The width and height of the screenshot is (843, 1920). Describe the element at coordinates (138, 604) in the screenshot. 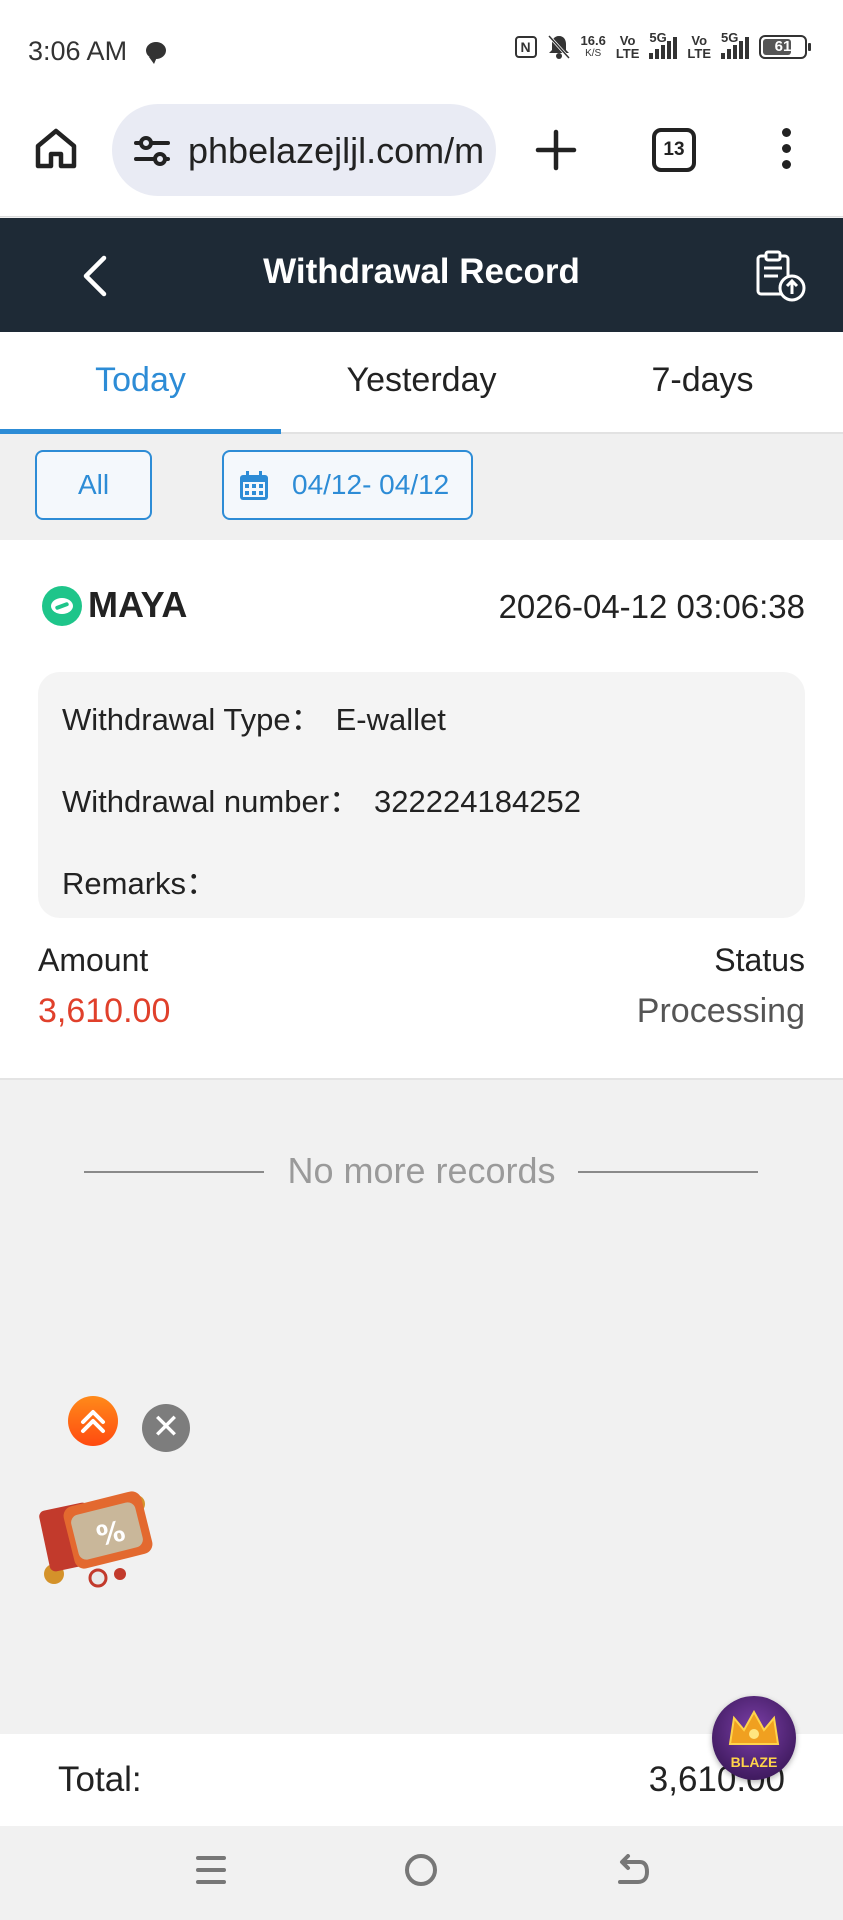

I see `payment-method: MAYA` at that location.